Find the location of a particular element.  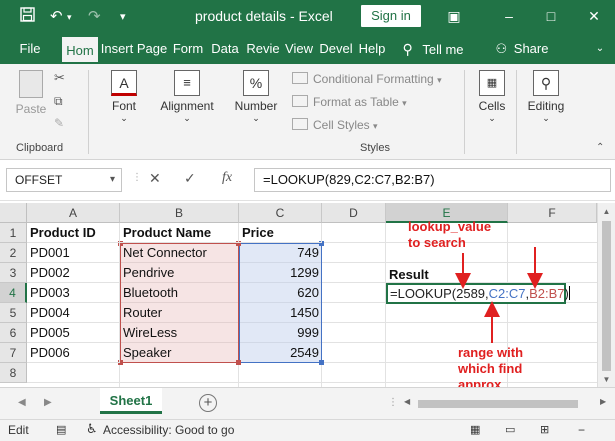

scroll-left-icon: ◀ is located at coordinates (407, 401).